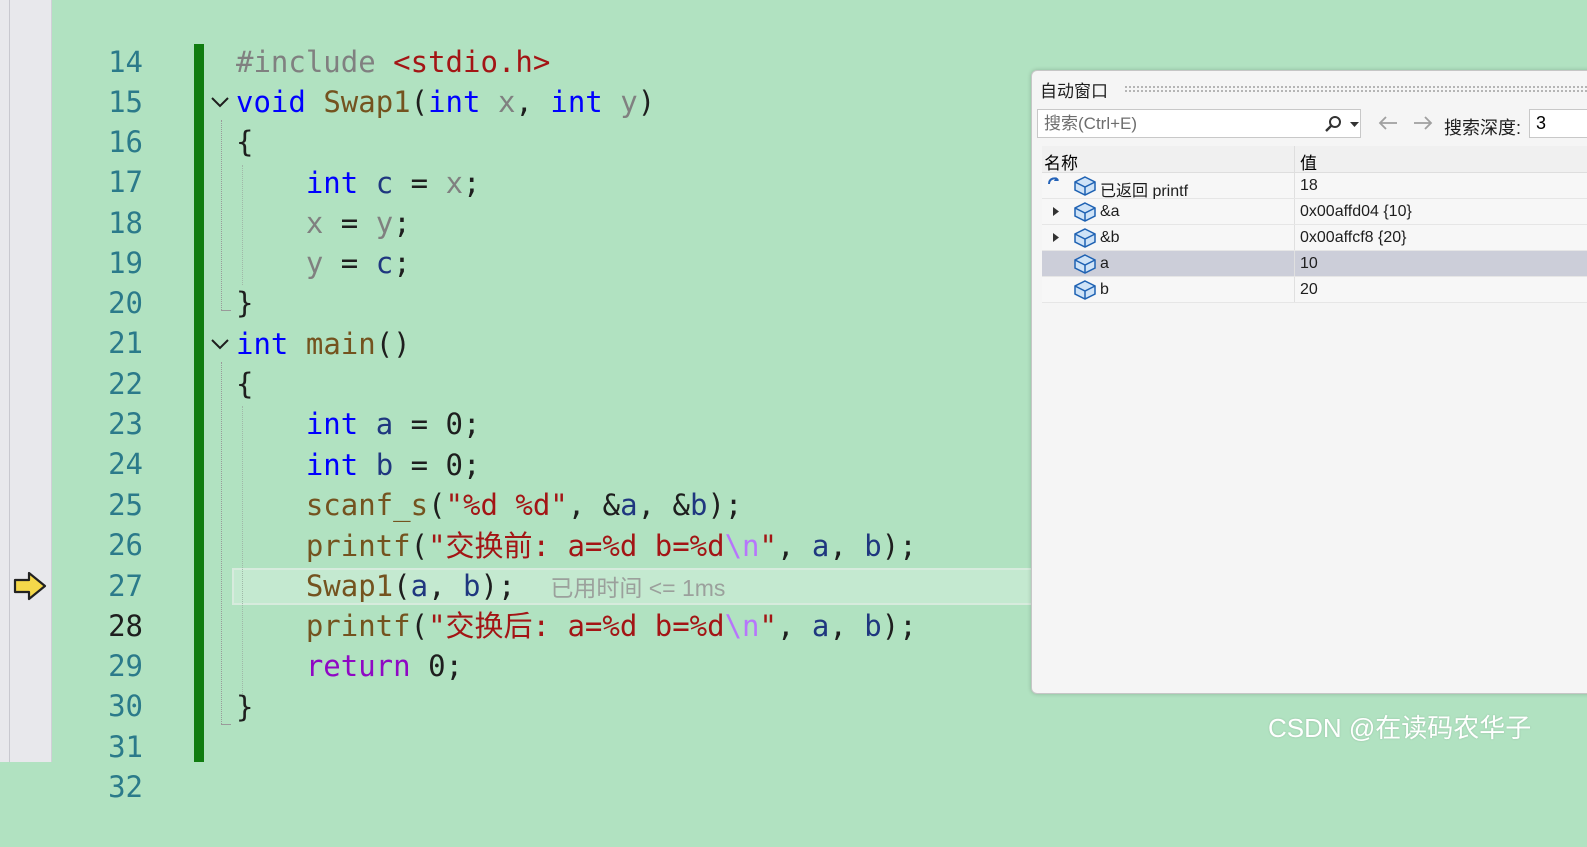 The image size is (1587, 847). Describe the element at coordinates (436, 666) in the screenshot. I see `return-value: 0;` at that location.